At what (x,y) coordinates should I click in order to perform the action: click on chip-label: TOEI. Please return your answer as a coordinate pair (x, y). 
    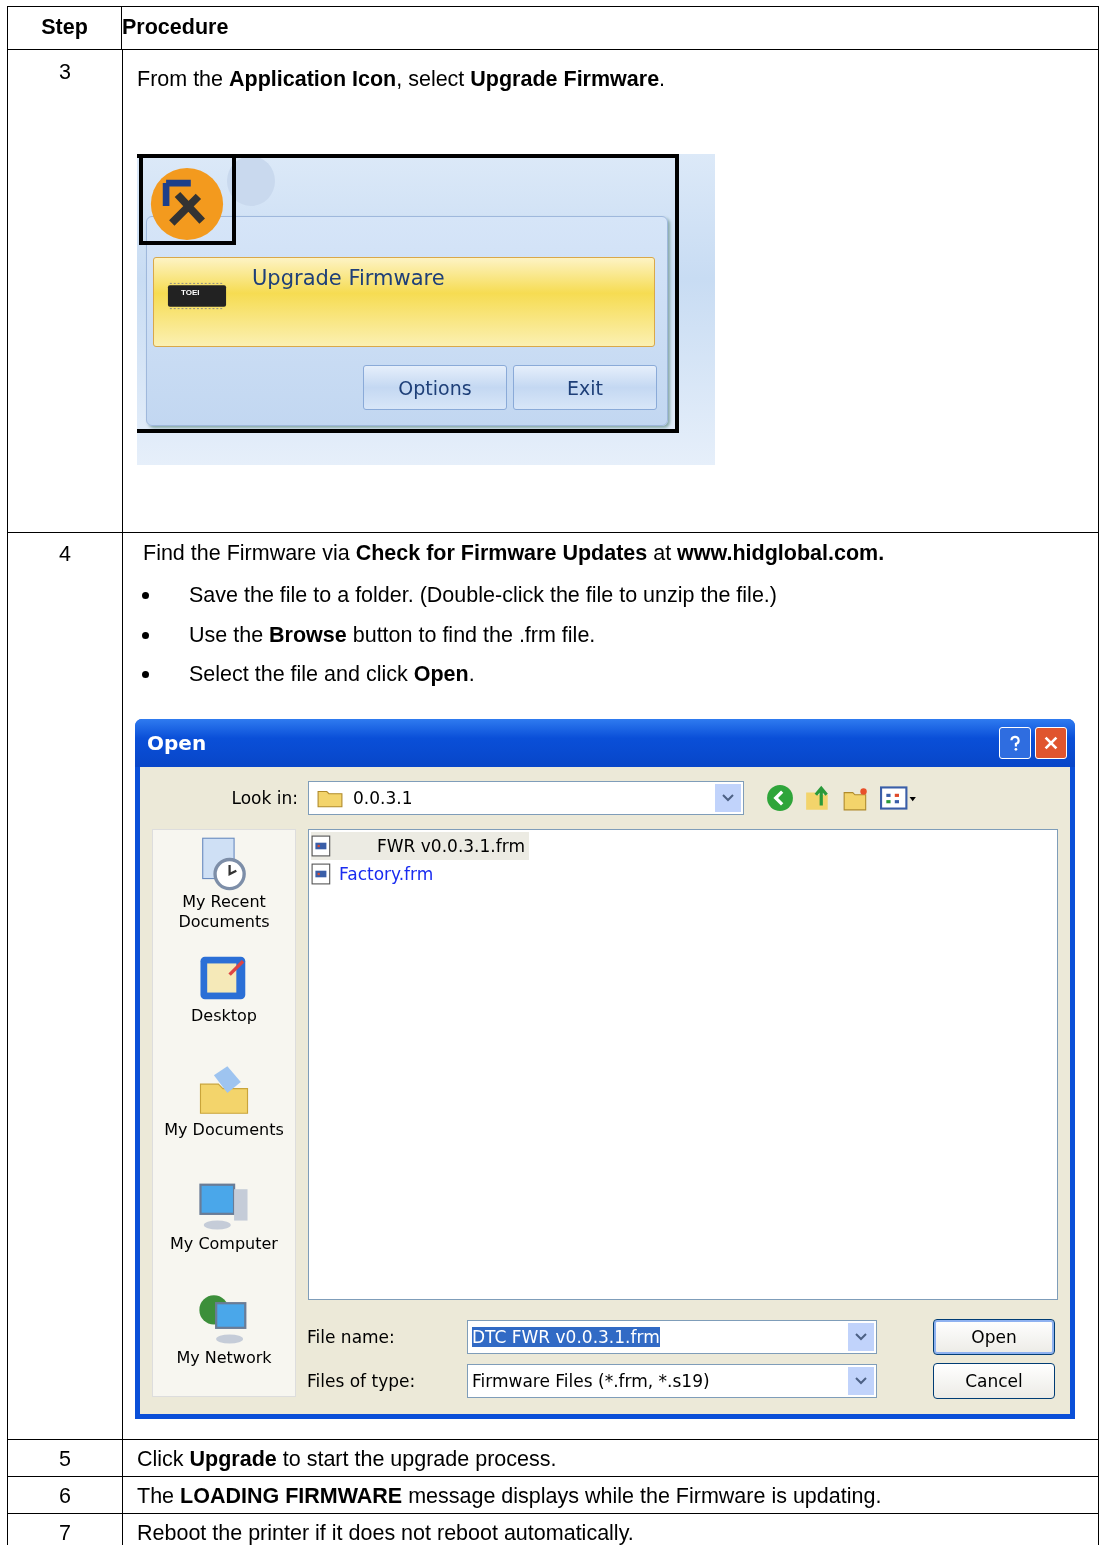
    Looking at the image, I should click on (190, 292).